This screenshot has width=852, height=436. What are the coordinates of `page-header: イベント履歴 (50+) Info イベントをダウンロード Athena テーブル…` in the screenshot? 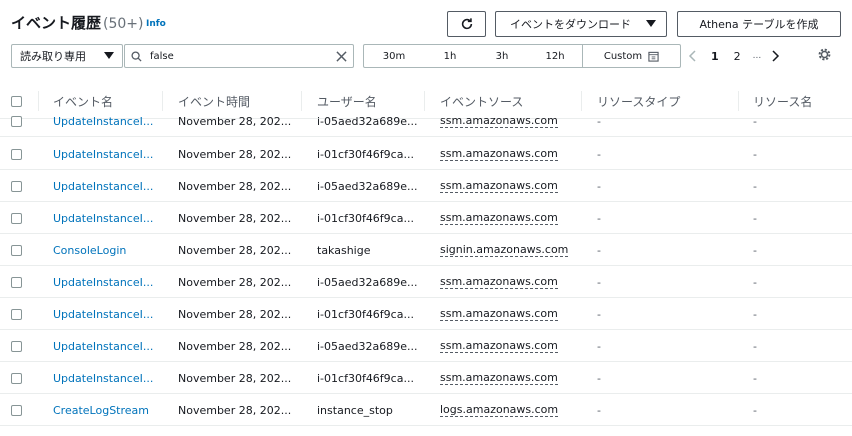 It's located at (426, 20).